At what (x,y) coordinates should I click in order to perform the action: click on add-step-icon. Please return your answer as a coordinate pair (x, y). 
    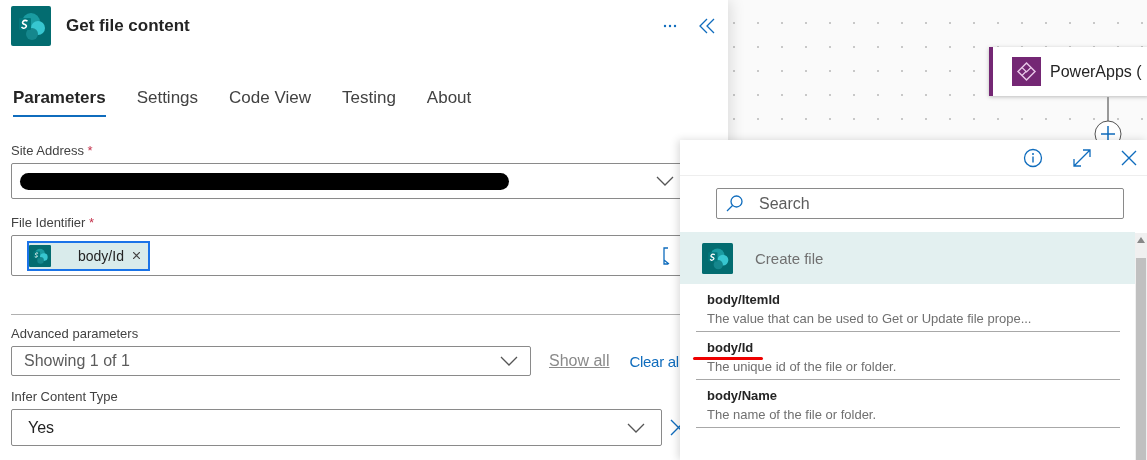
    Looking at the image, I should click on (1108, 130).